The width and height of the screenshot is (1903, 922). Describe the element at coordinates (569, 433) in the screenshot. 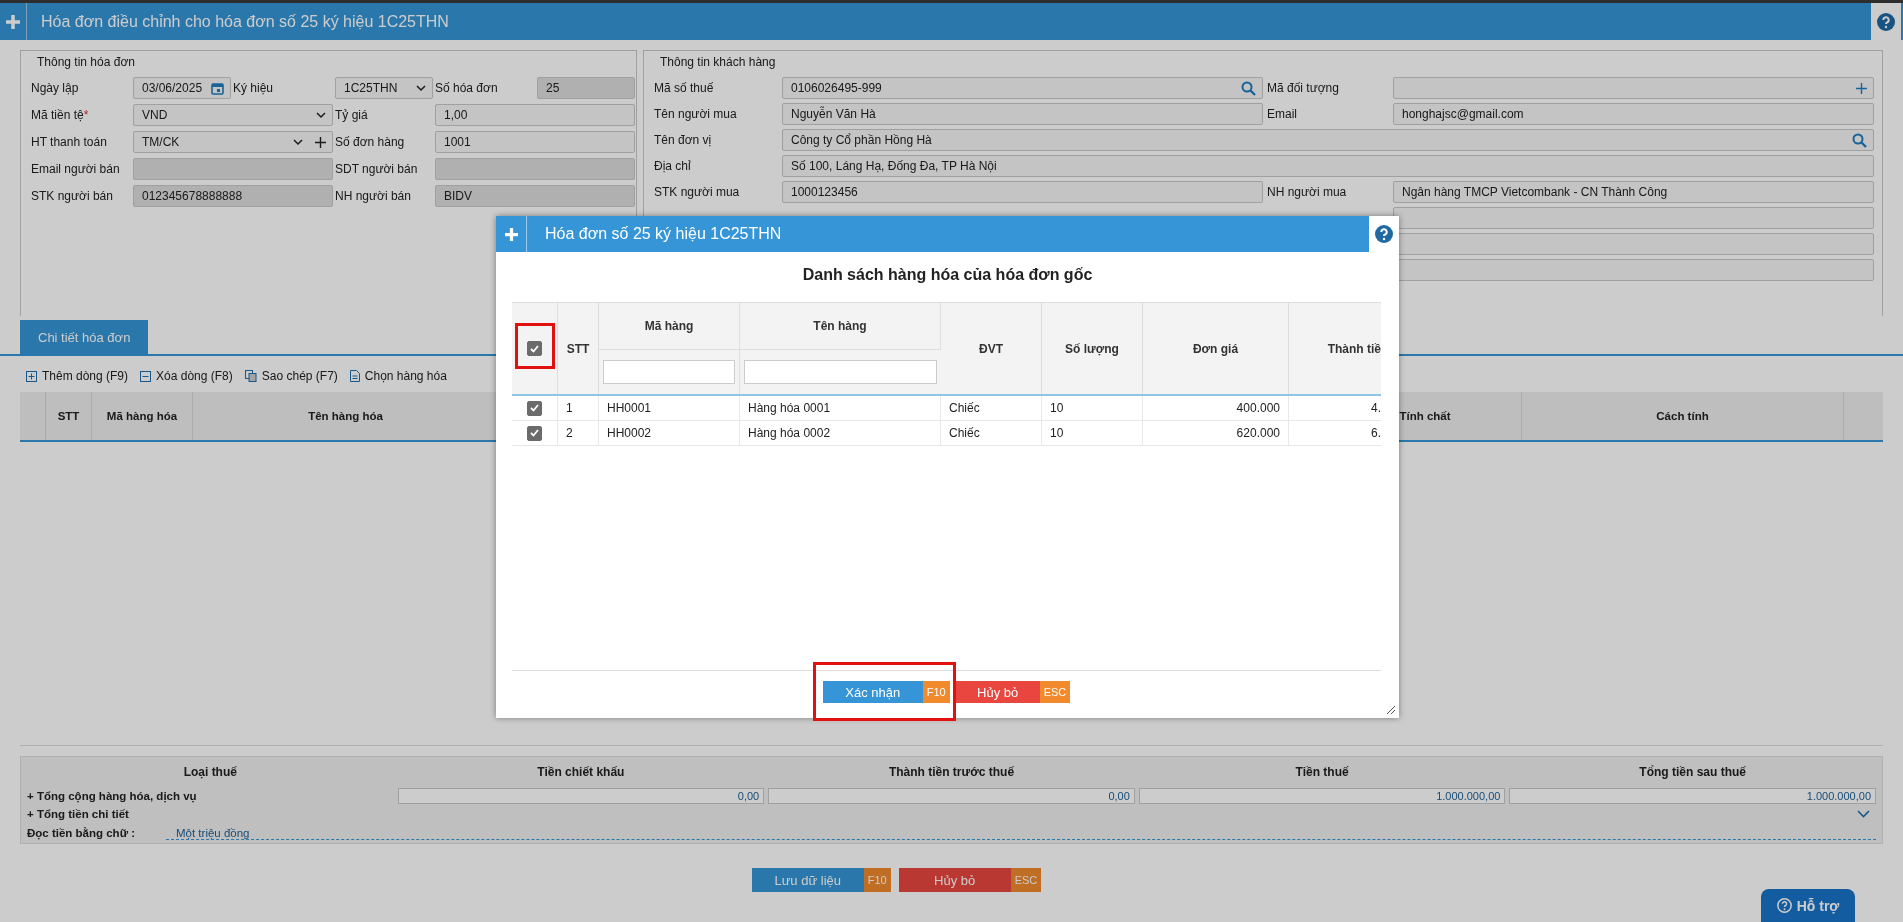

I see `table-cell: 2` at that location.